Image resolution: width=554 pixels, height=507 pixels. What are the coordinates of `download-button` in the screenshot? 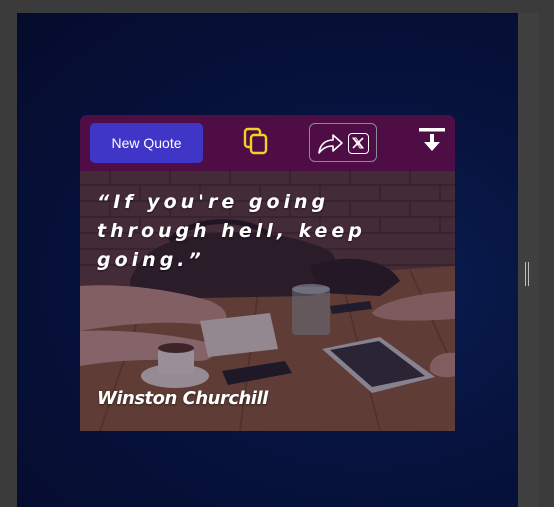 It's located at (432, 141).